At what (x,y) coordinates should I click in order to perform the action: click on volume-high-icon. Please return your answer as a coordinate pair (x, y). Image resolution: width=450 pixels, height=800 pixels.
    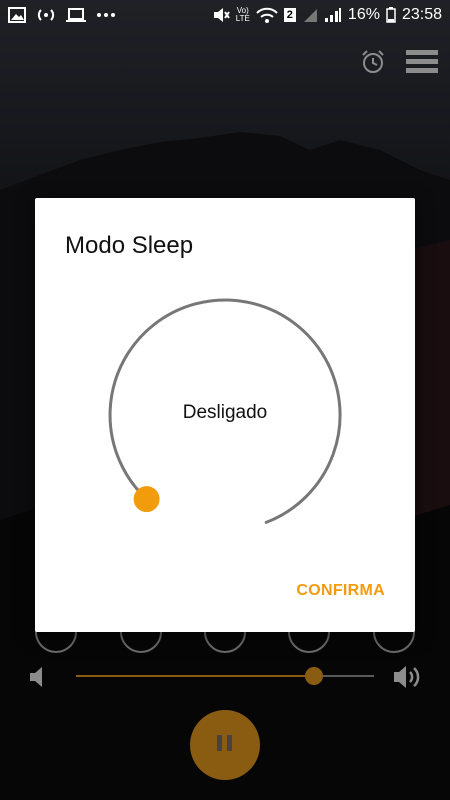
    Looking at the image, I should click on (409, 679).